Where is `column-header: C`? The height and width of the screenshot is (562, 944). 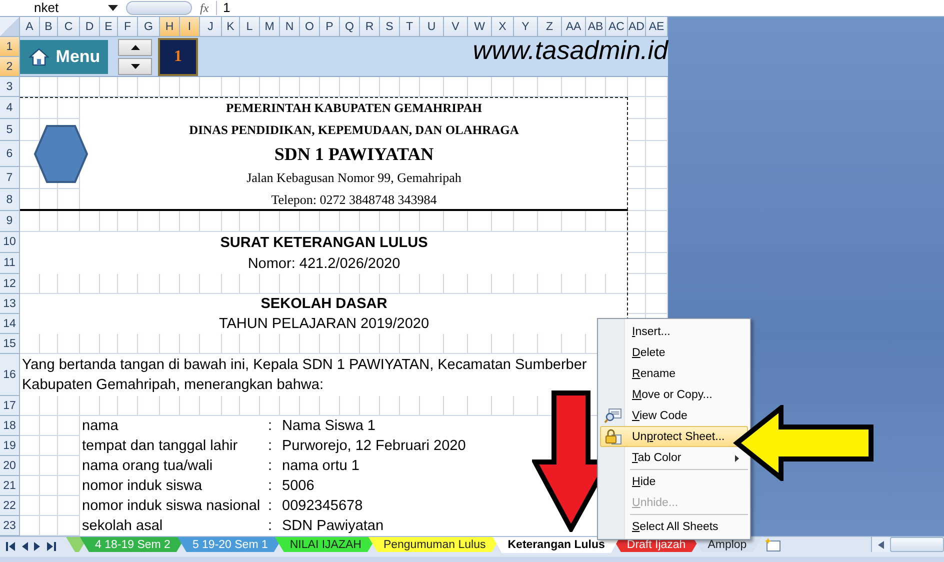 column-header: C is located at coordinates (69, 27).